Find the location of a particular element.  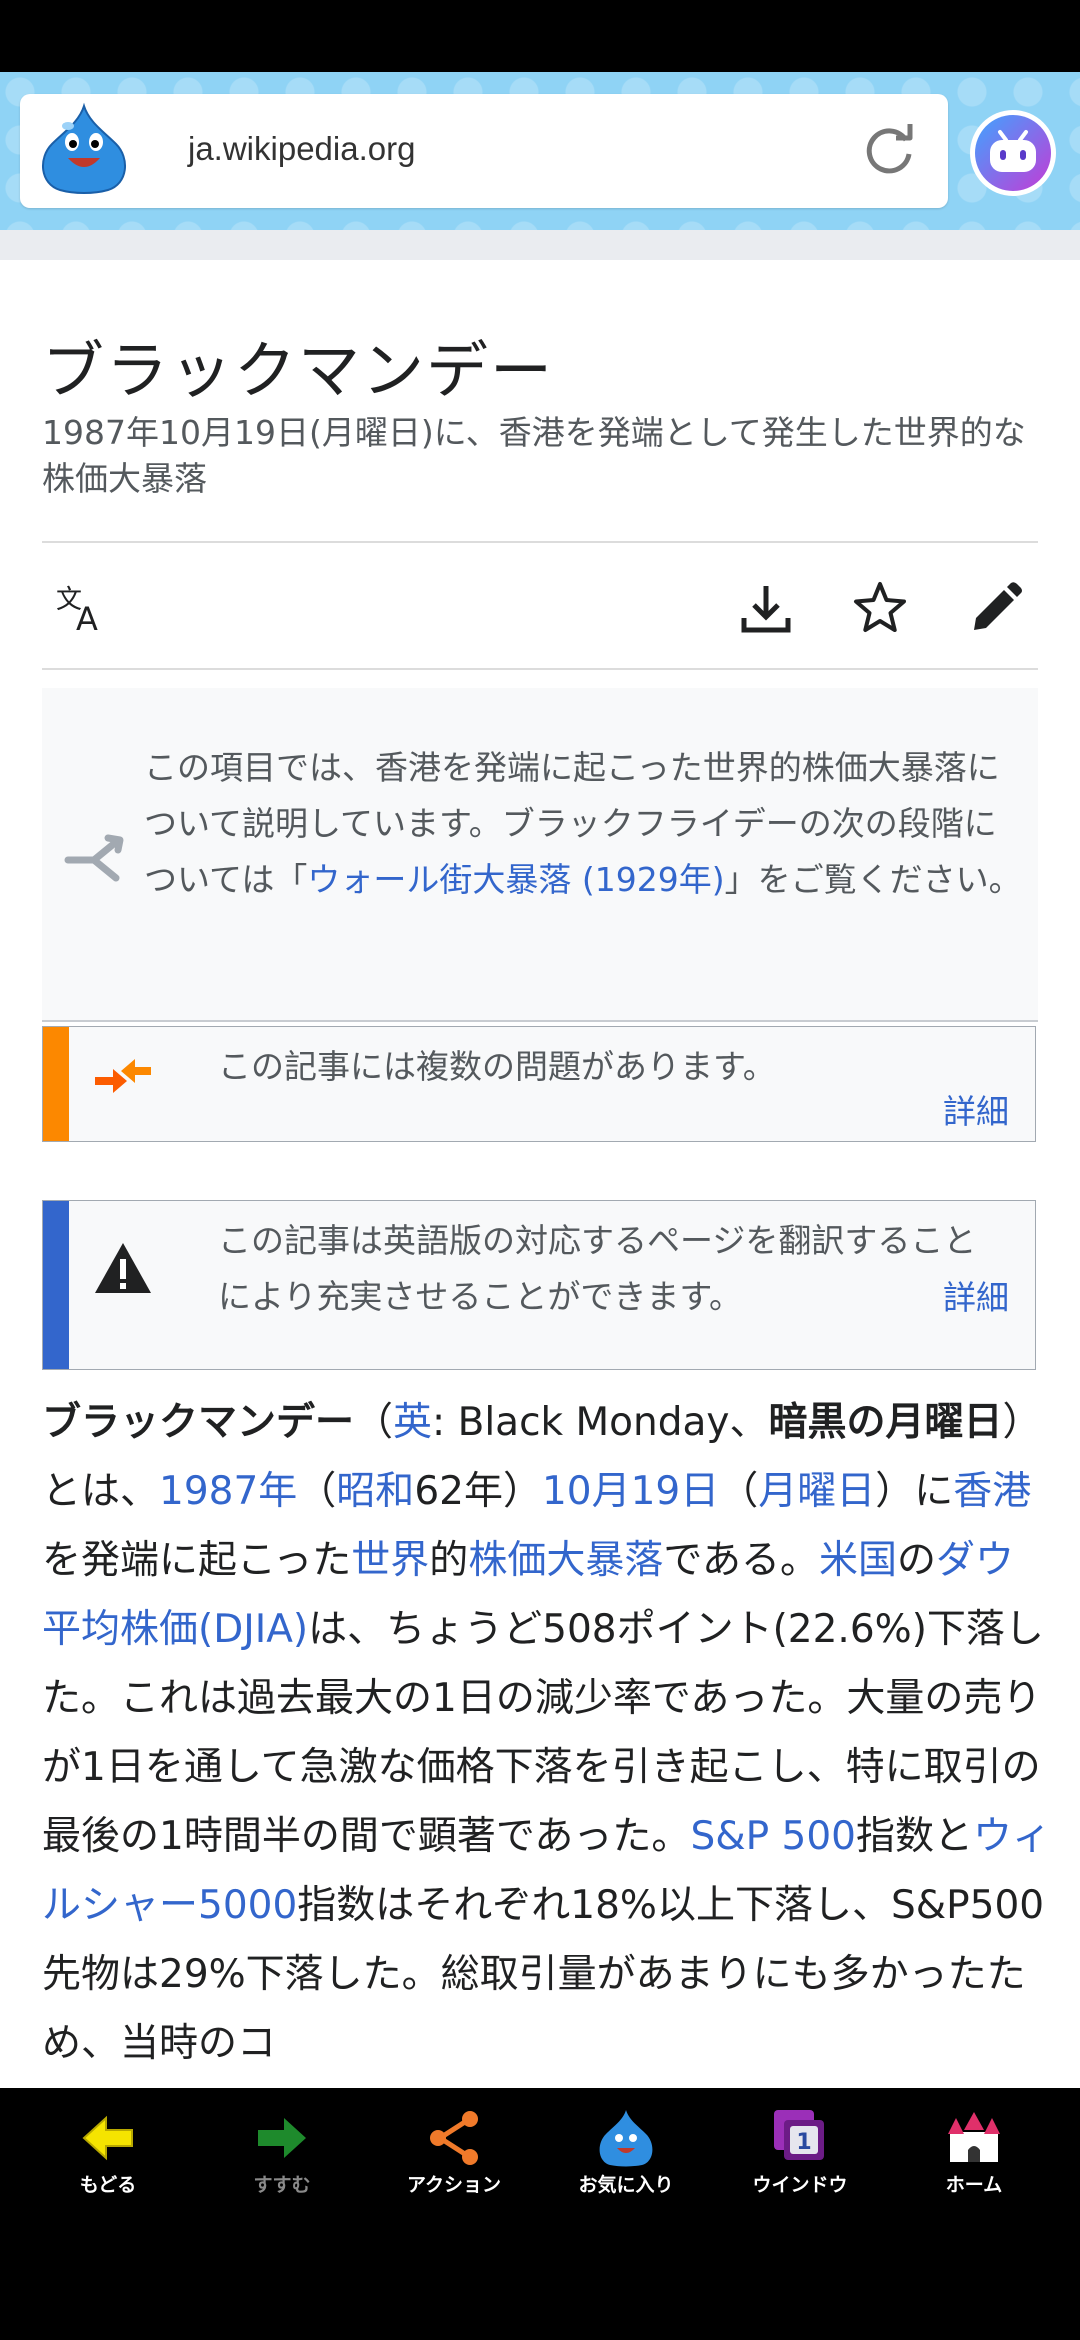

back-arrow-icon is located at coordinates (107, 2138).